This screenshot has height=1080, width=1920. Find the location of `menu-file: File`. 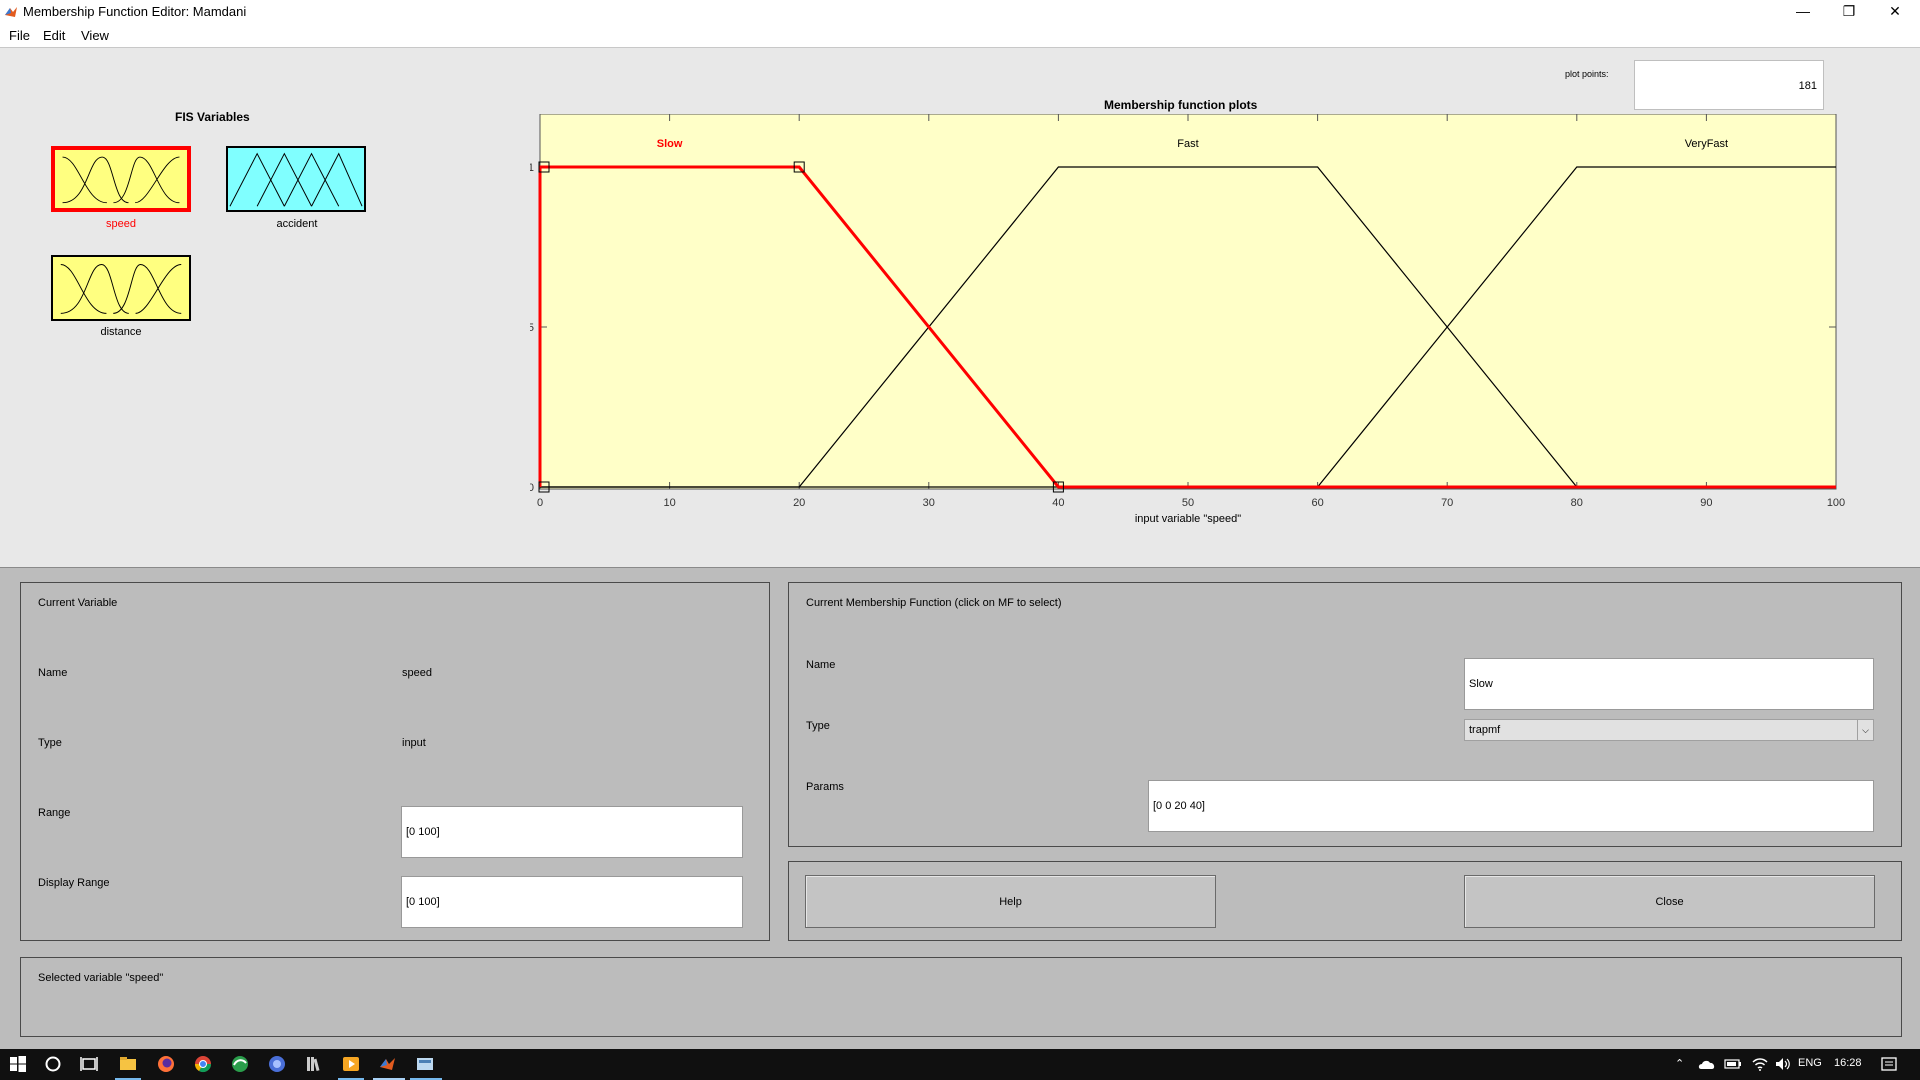

menu-file: File is located at coordinates (19, 35).